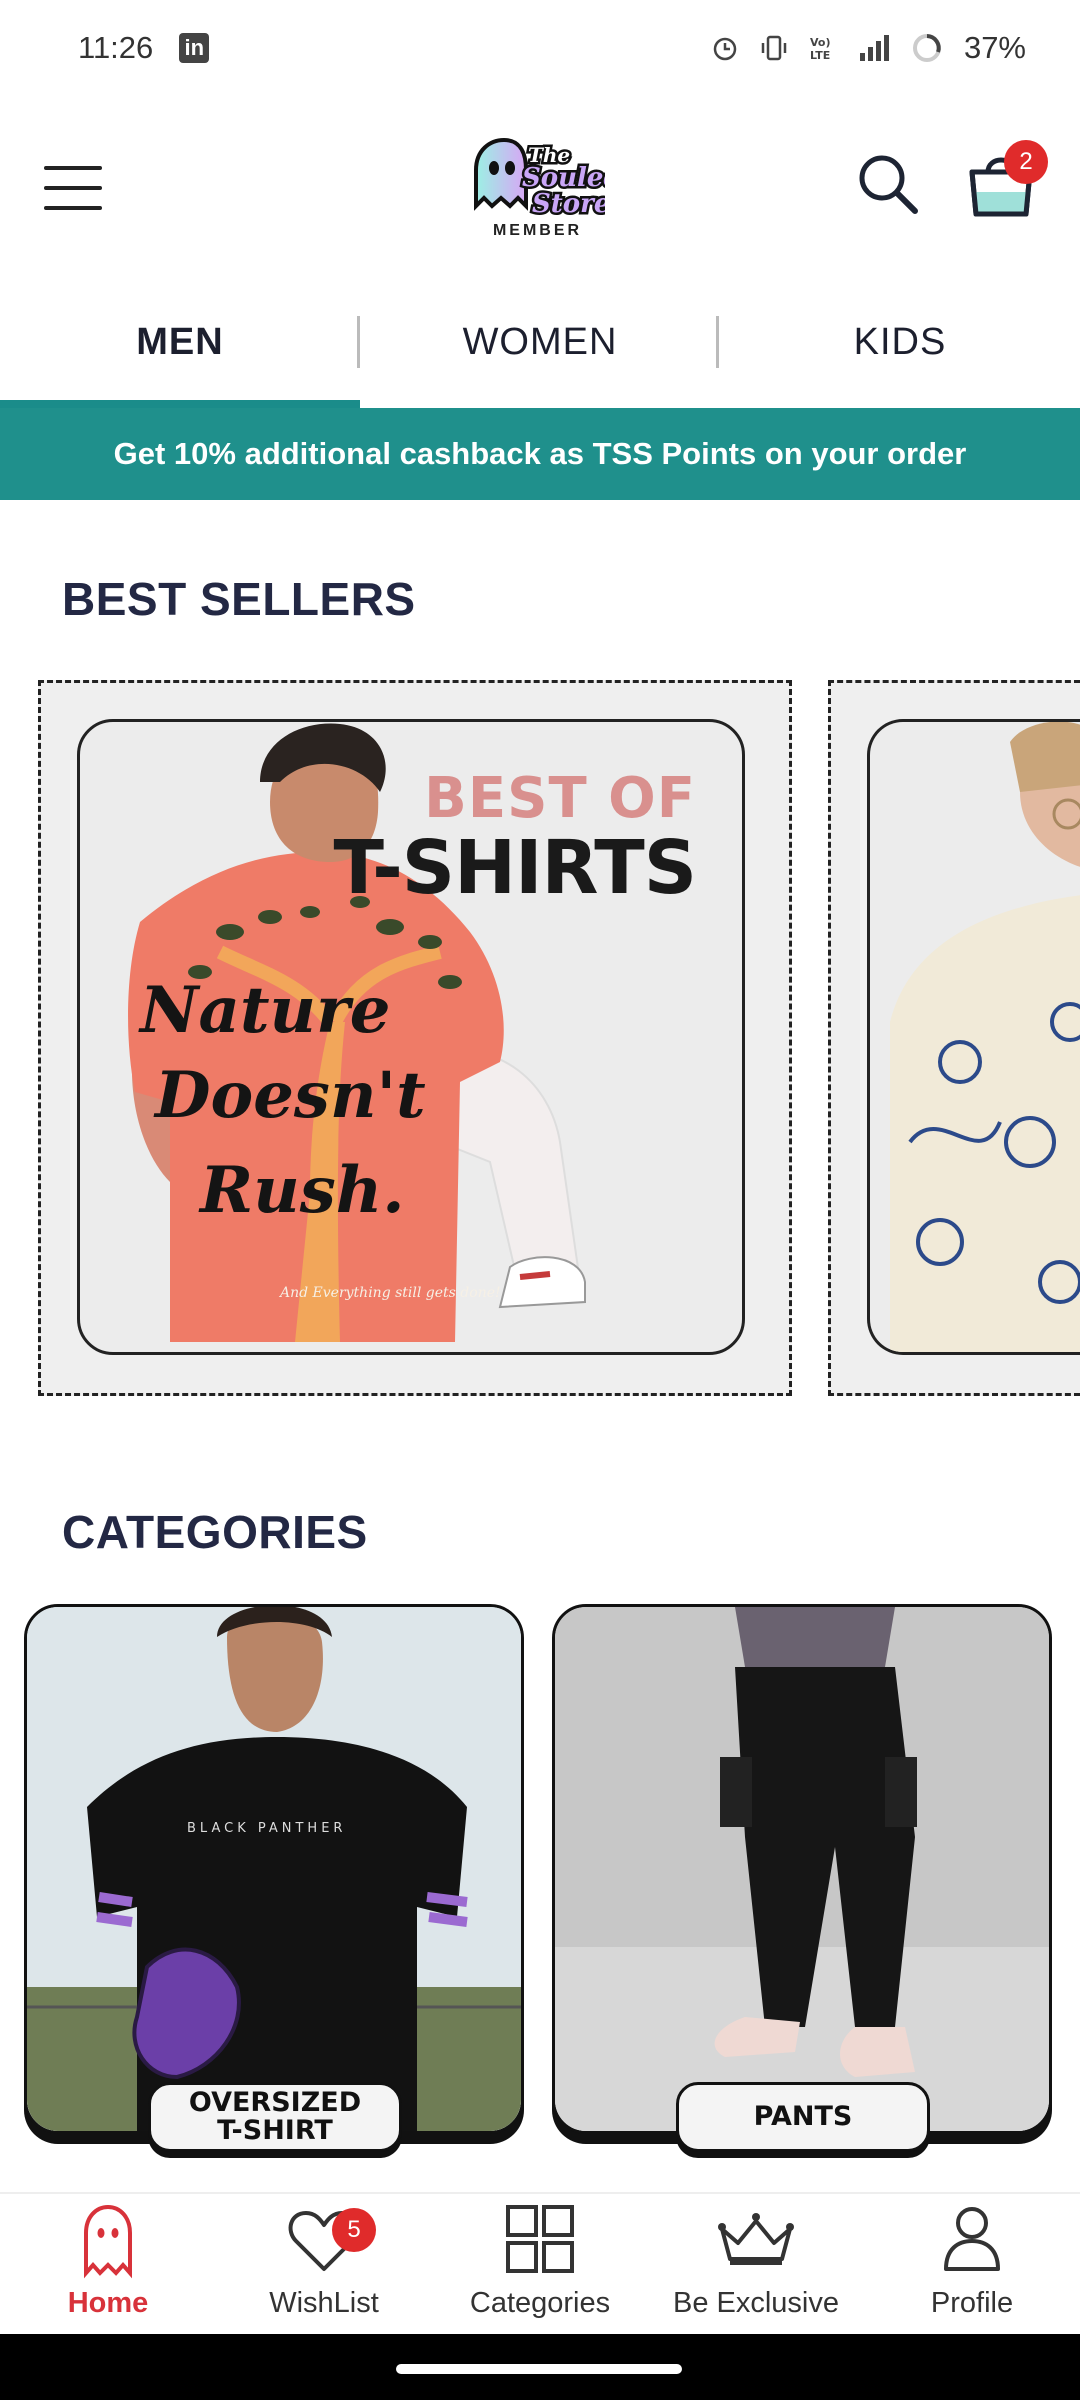 The height and width of the screenshot is (2400, 1080). What do you see at coordinates (215, 1532) in the screenshot?
I see `categories-heading: CATEGORIES` at bounding box center [215, 1532].